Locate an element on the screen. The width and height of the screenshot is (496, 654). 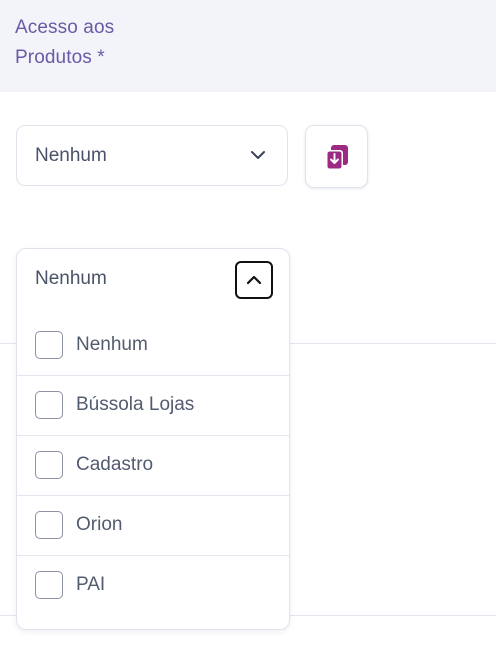
option-label: Nenhum is located at coordinates (112, 344).